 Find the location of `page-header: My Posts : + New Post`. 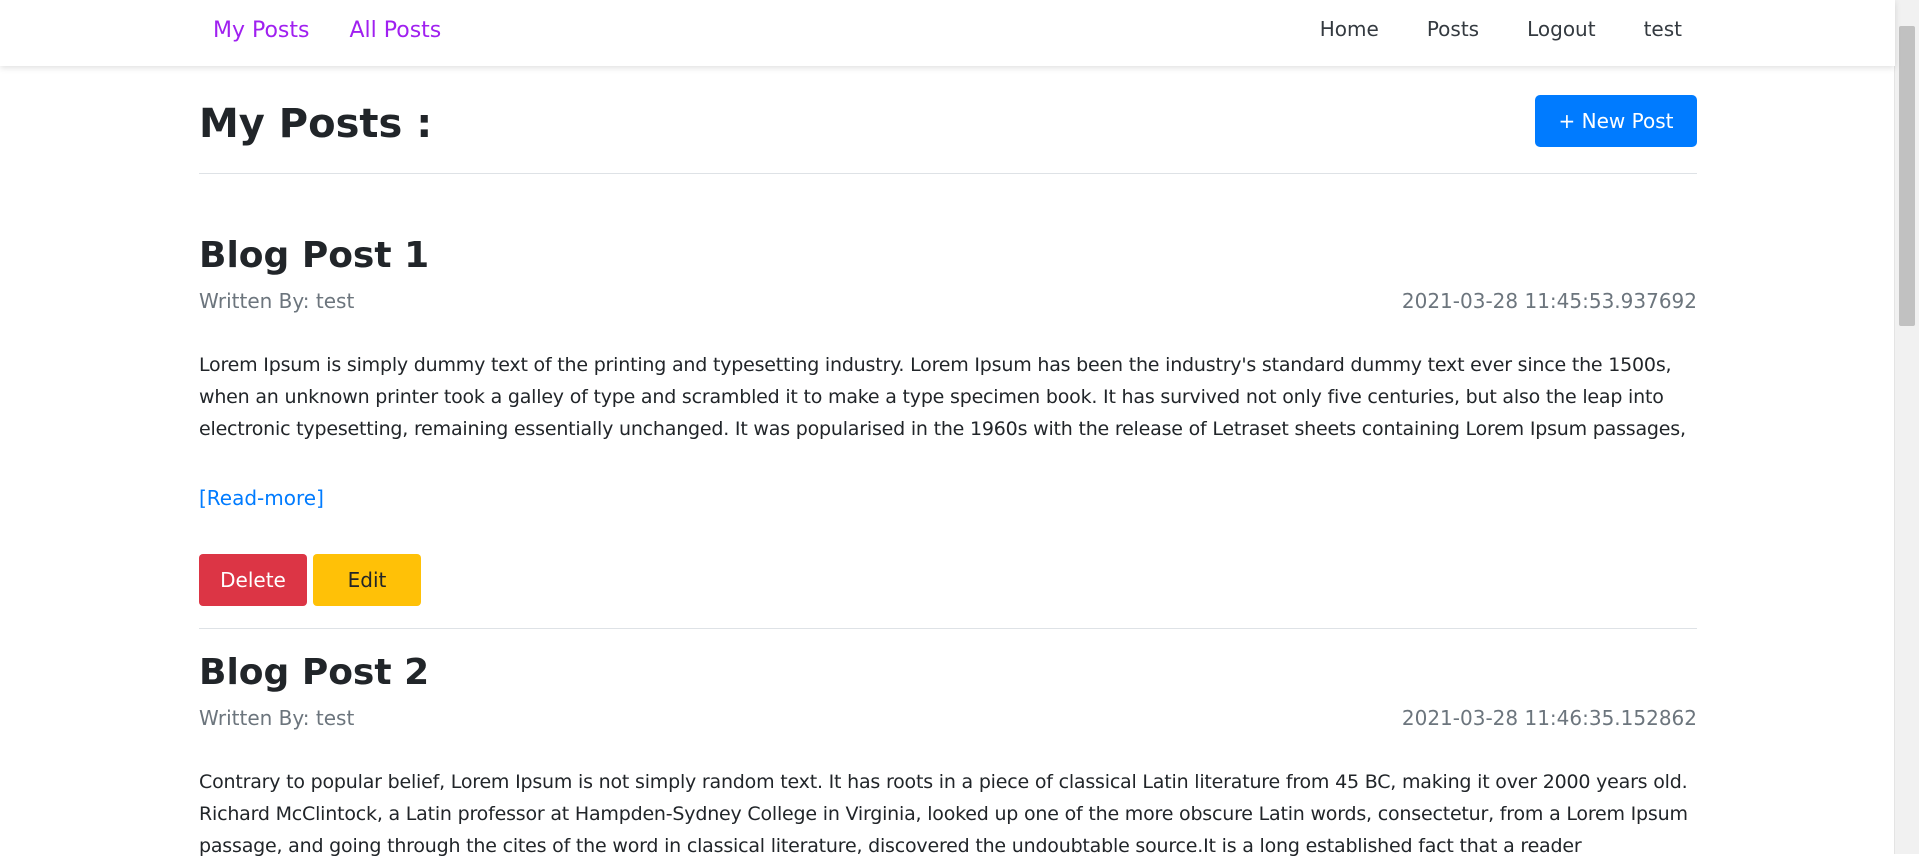

page-header: My Posts : + New Post is located at coordinates (948, 120).